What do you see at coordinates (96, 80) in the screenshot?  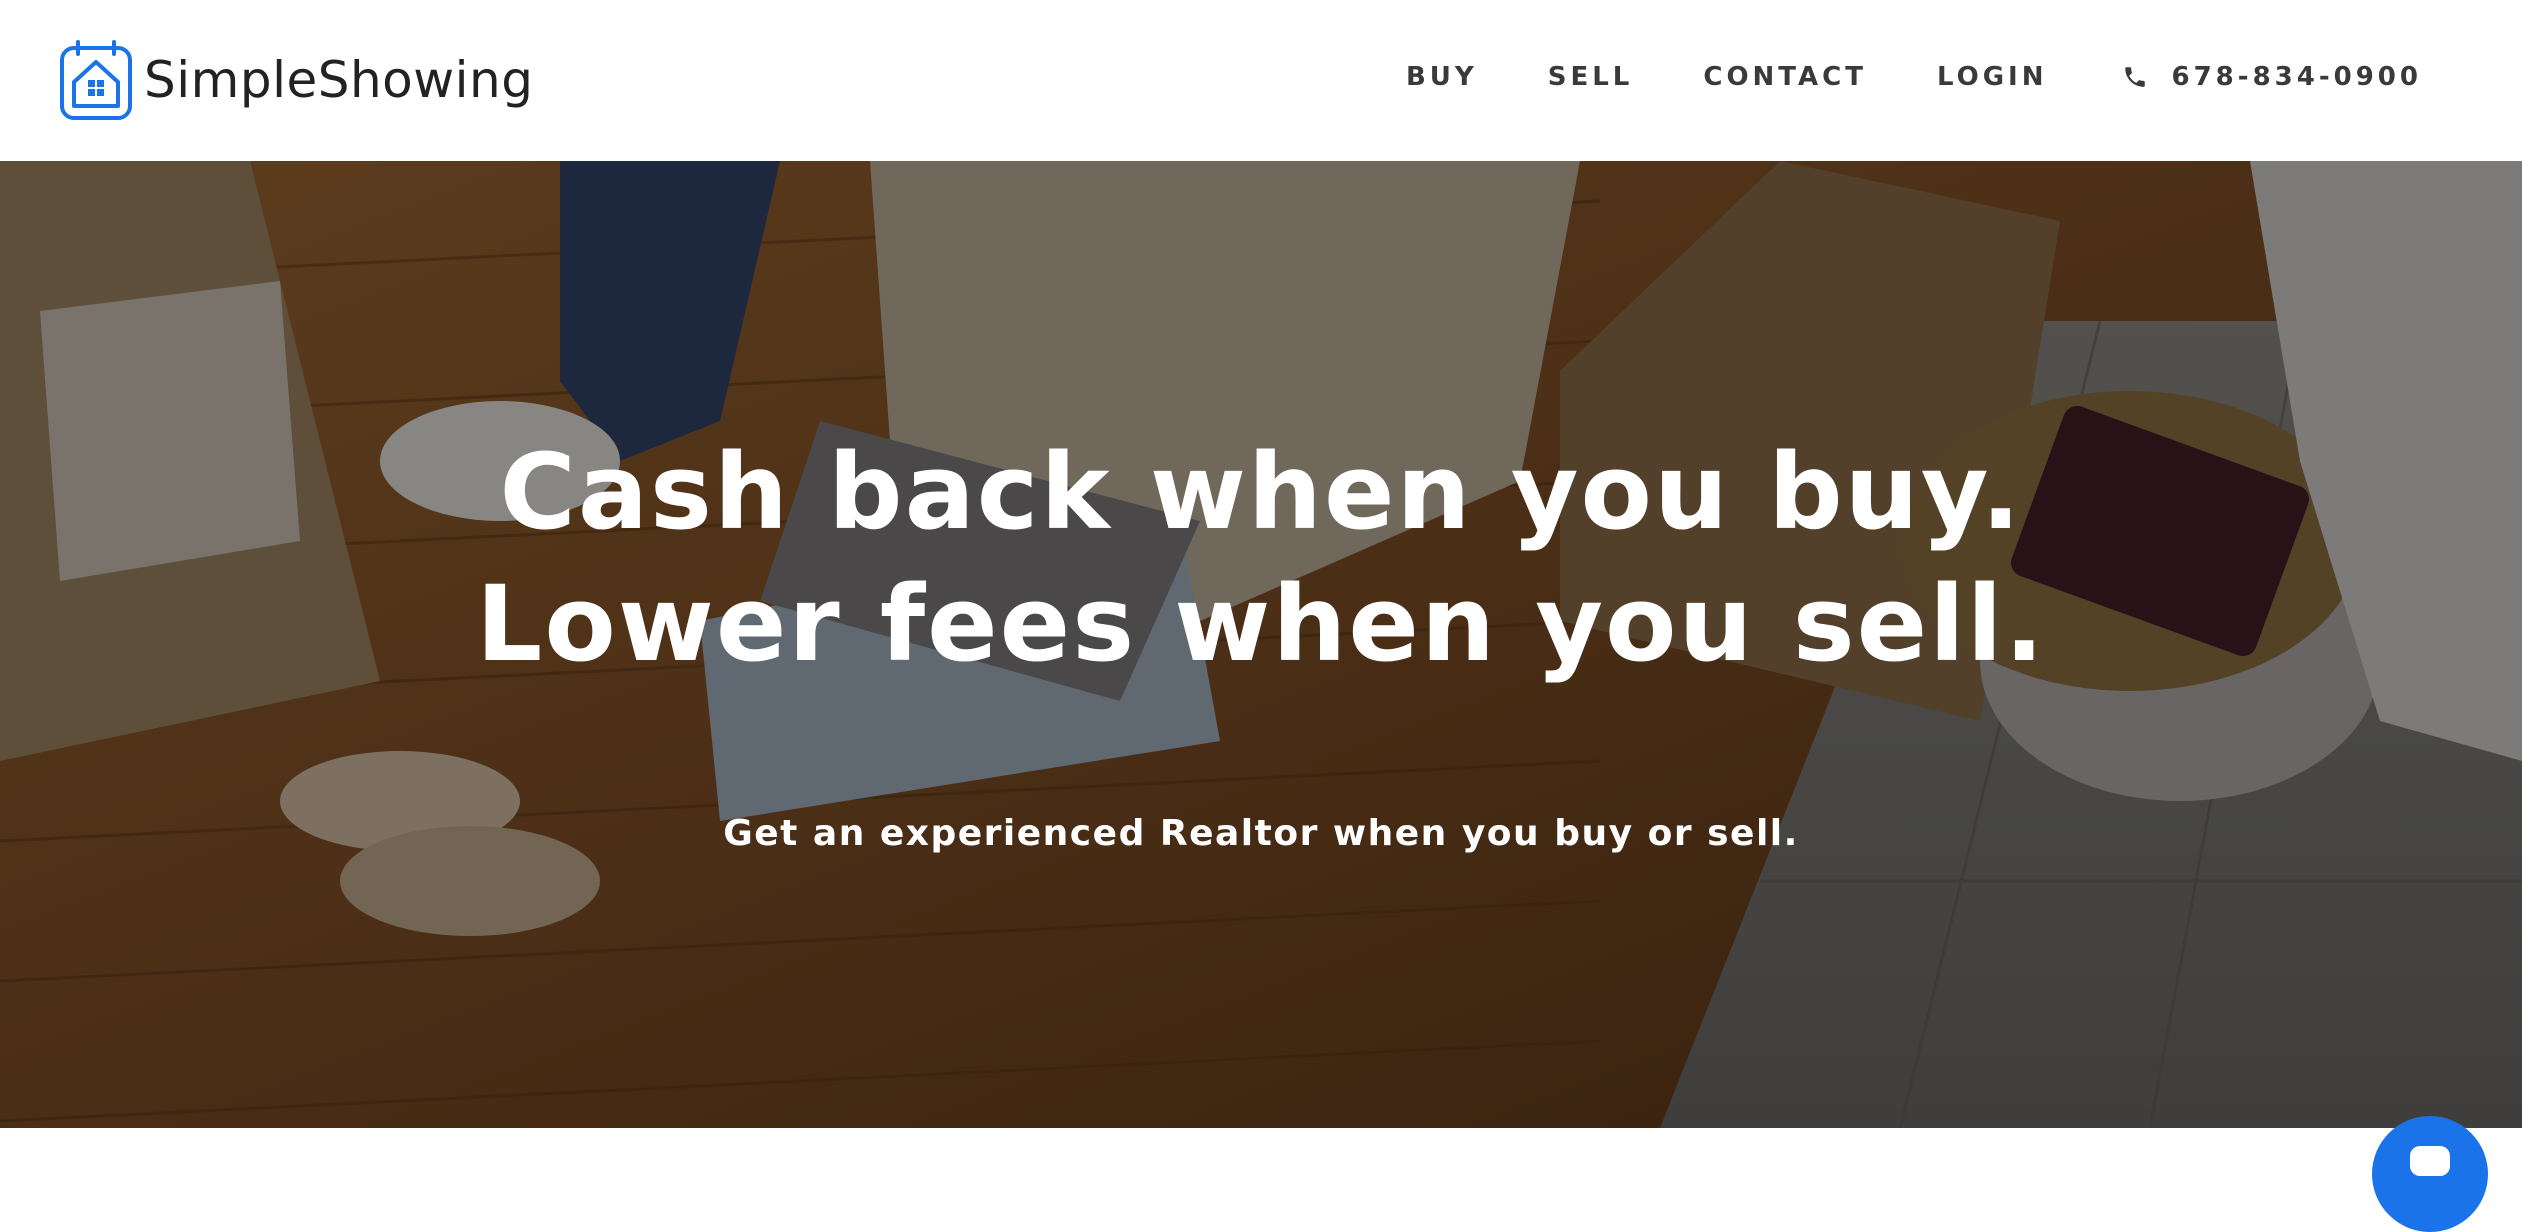 I see `house-calendar-icon` at bounding box center [96, 80].